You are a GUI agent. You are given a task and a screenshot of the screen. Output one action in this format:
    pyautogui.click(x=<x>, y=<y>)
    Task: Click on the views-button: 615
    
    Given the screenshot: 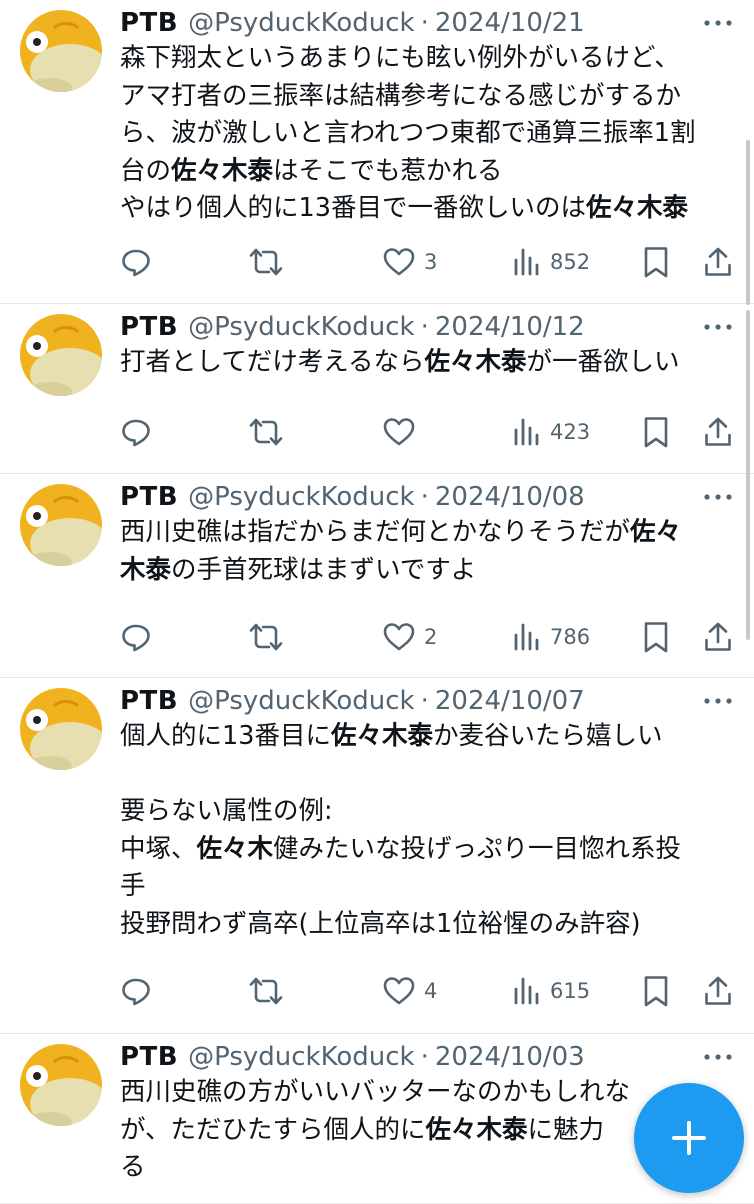 What is the action you would take?
    pyautogui.click(x=551, y=991)
    